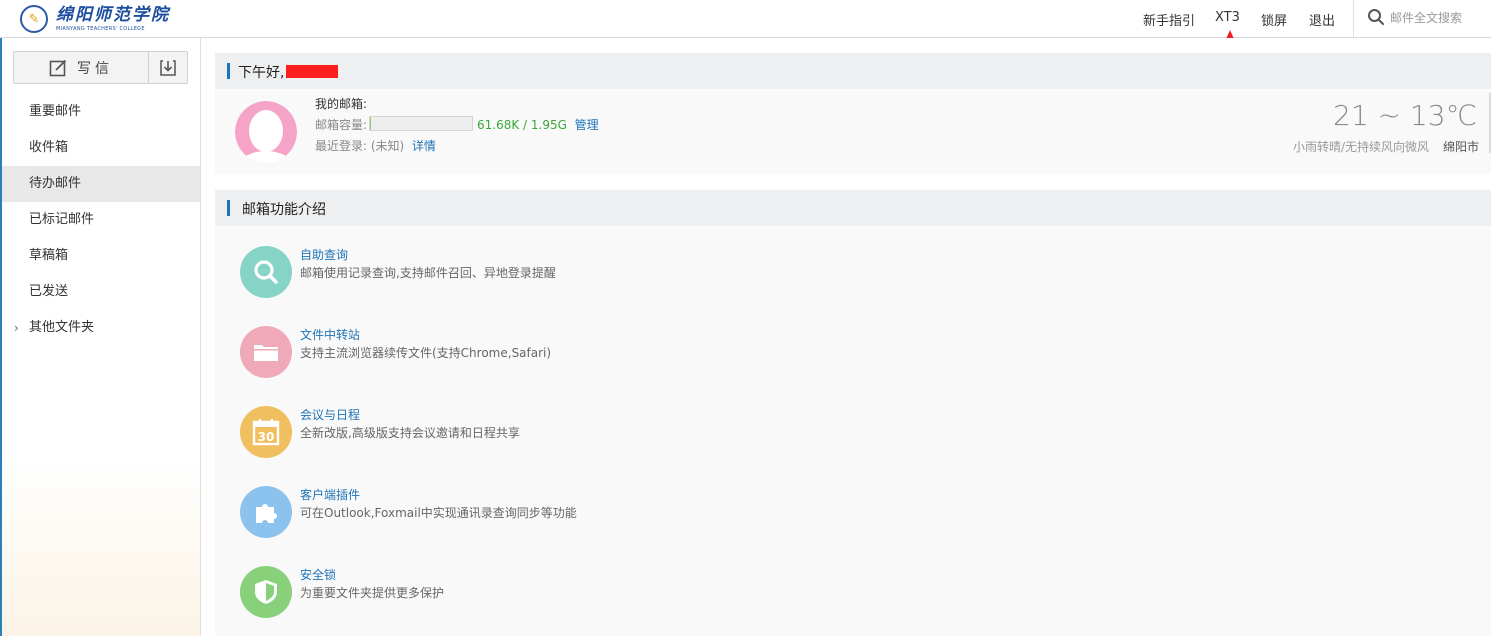  I want to click on logo-english-name: MIANYANG TEACHERS' COLLEGE, so click(100, 28).